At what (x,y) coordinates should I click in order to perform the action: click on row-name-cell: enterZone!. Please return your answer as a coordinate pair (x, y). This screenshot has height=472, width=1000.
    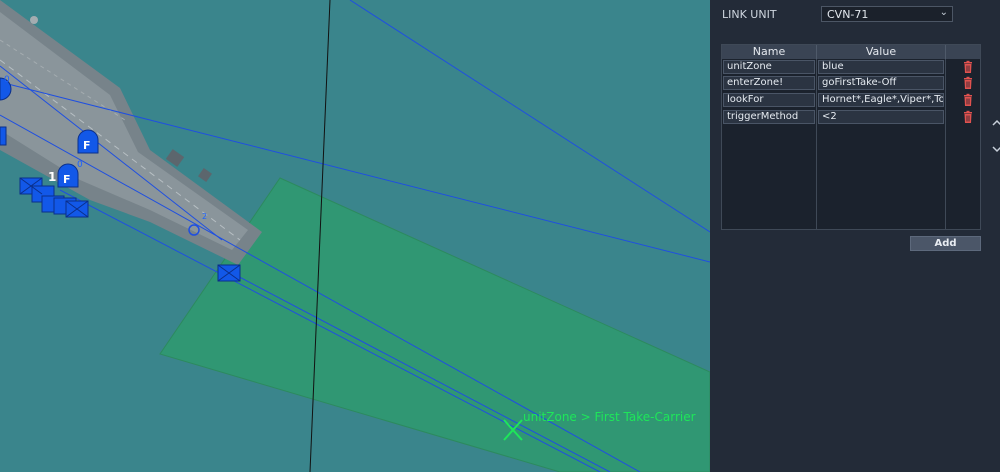
    Looking at the image, I should click on (769, 83).